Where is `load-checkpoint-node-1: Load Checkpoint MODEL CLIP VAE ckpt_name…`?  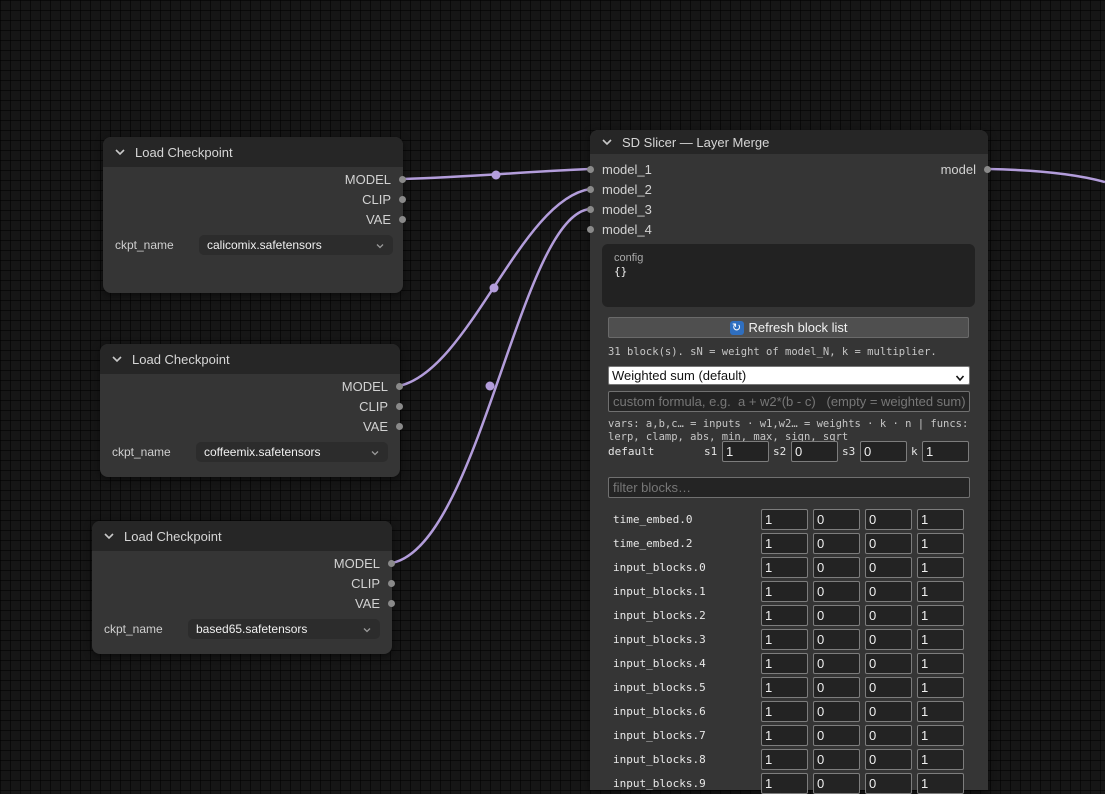
load-checkpoint-node-1: Load Checkpoint MODEL CLIP VAE ckpt_name… is located at coordinates (254, 215).